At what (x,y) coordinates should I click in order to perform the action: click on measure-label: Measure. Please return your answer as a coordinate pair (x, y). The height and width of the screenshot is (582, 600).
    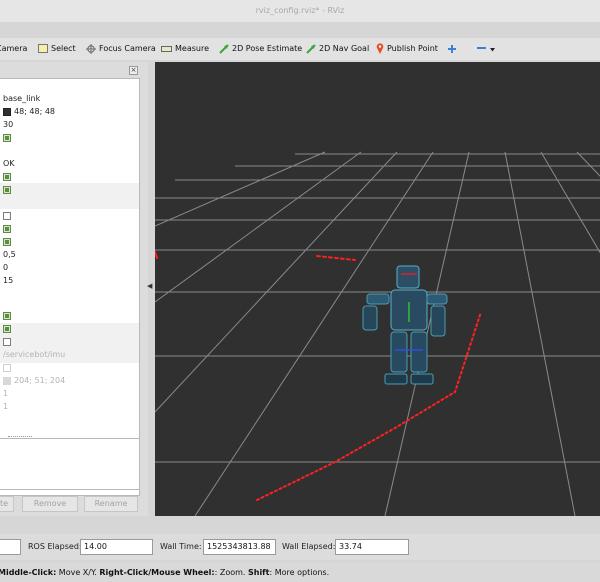
    Looking at the image, I should click on (192, 48).